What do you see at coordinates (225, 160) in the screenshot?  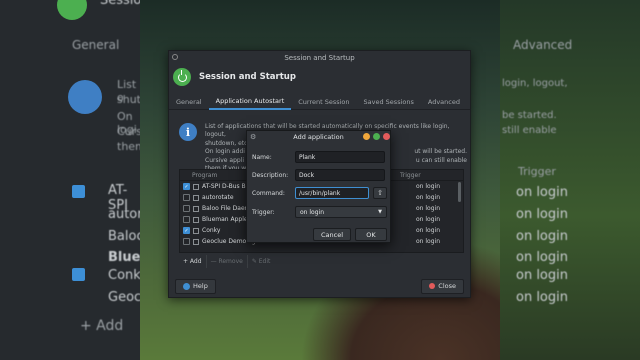 I see `info-line: Cursive appli` at bounding box center [225, 160].